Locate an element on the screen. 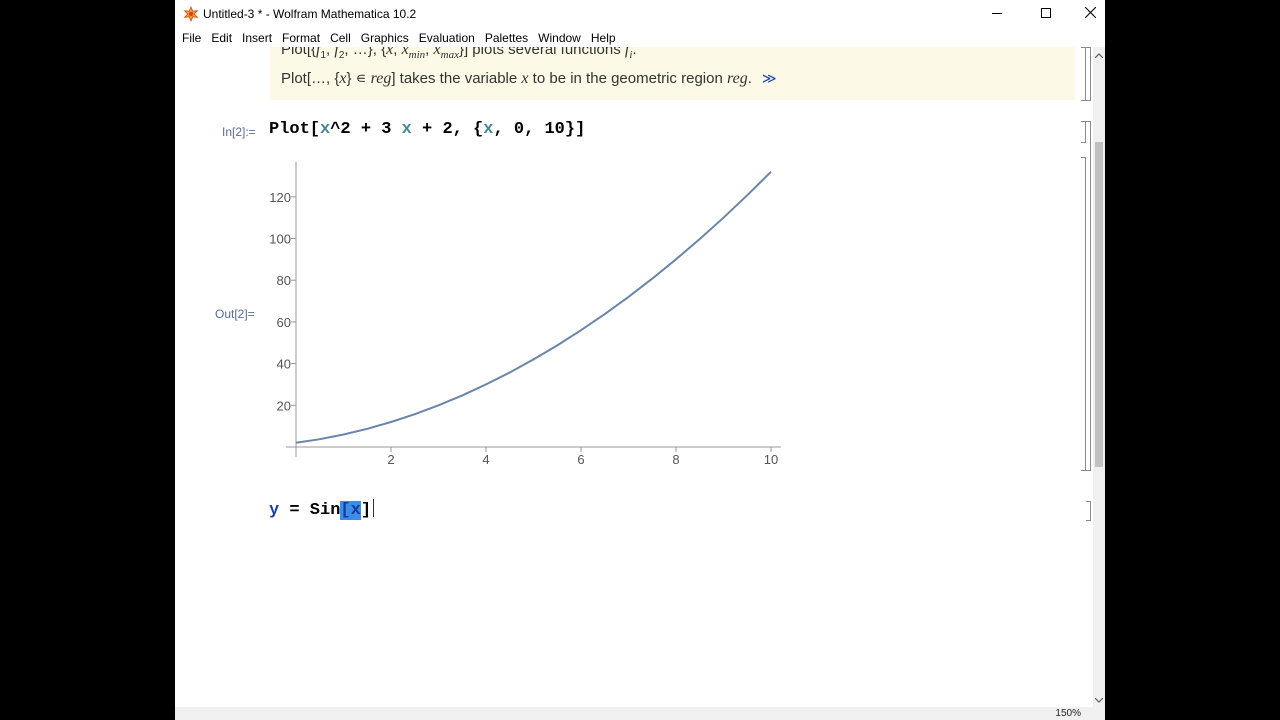 Image resolution: width=1280 pixels, height=720 pixels. status-bar: 150% is located at coordinates (640, 713).